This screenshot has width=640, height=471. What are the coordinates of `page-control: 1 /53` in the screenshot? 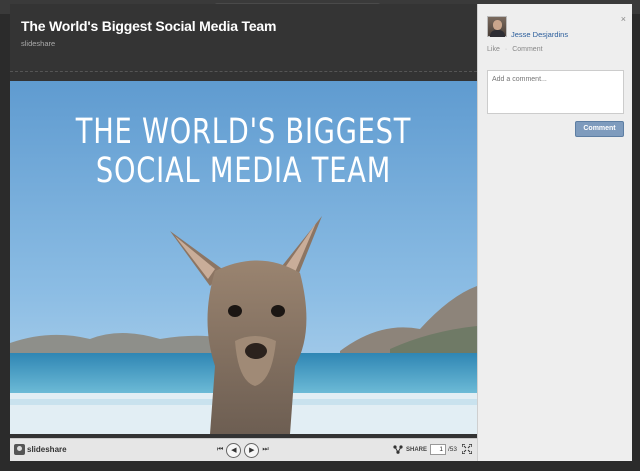 It's located at (443, 449).